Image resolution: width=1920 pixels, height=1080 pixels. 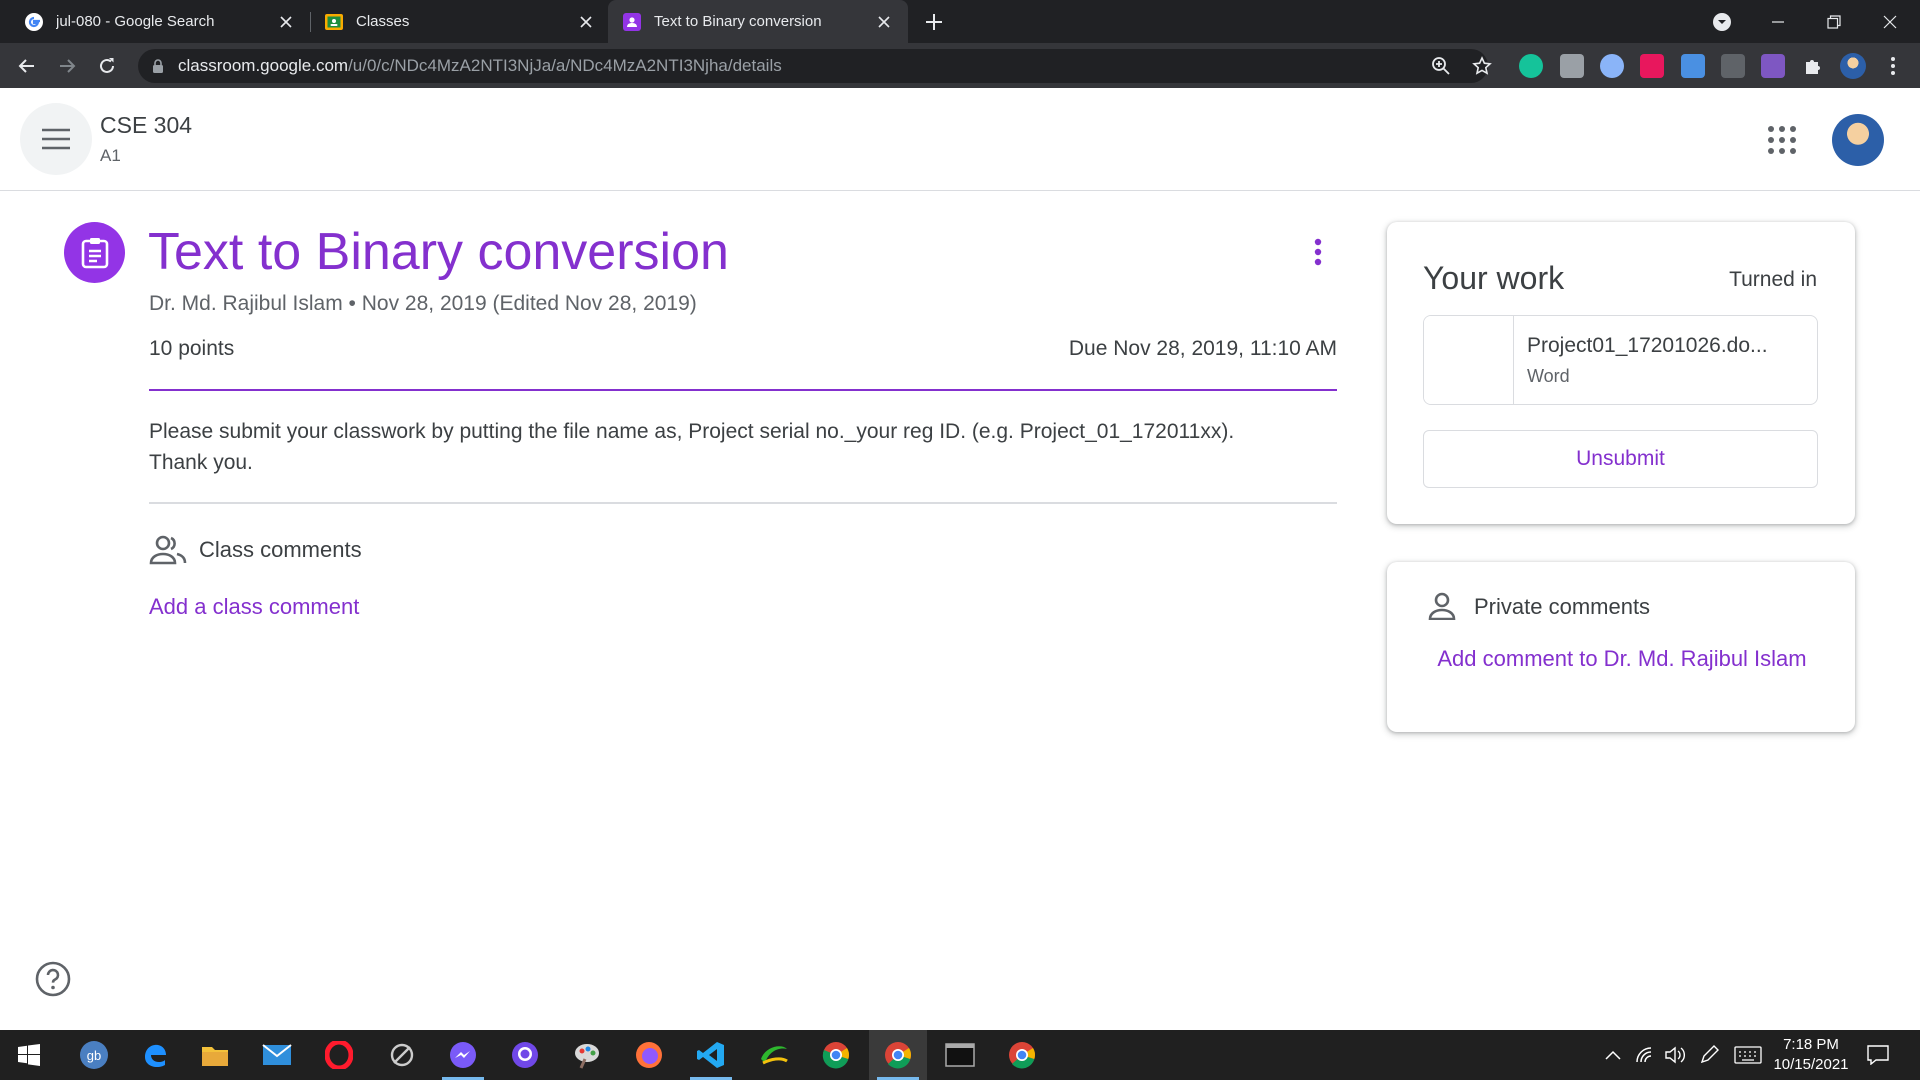 I want to click on tab-search-button, so click(x=1722, y=21).